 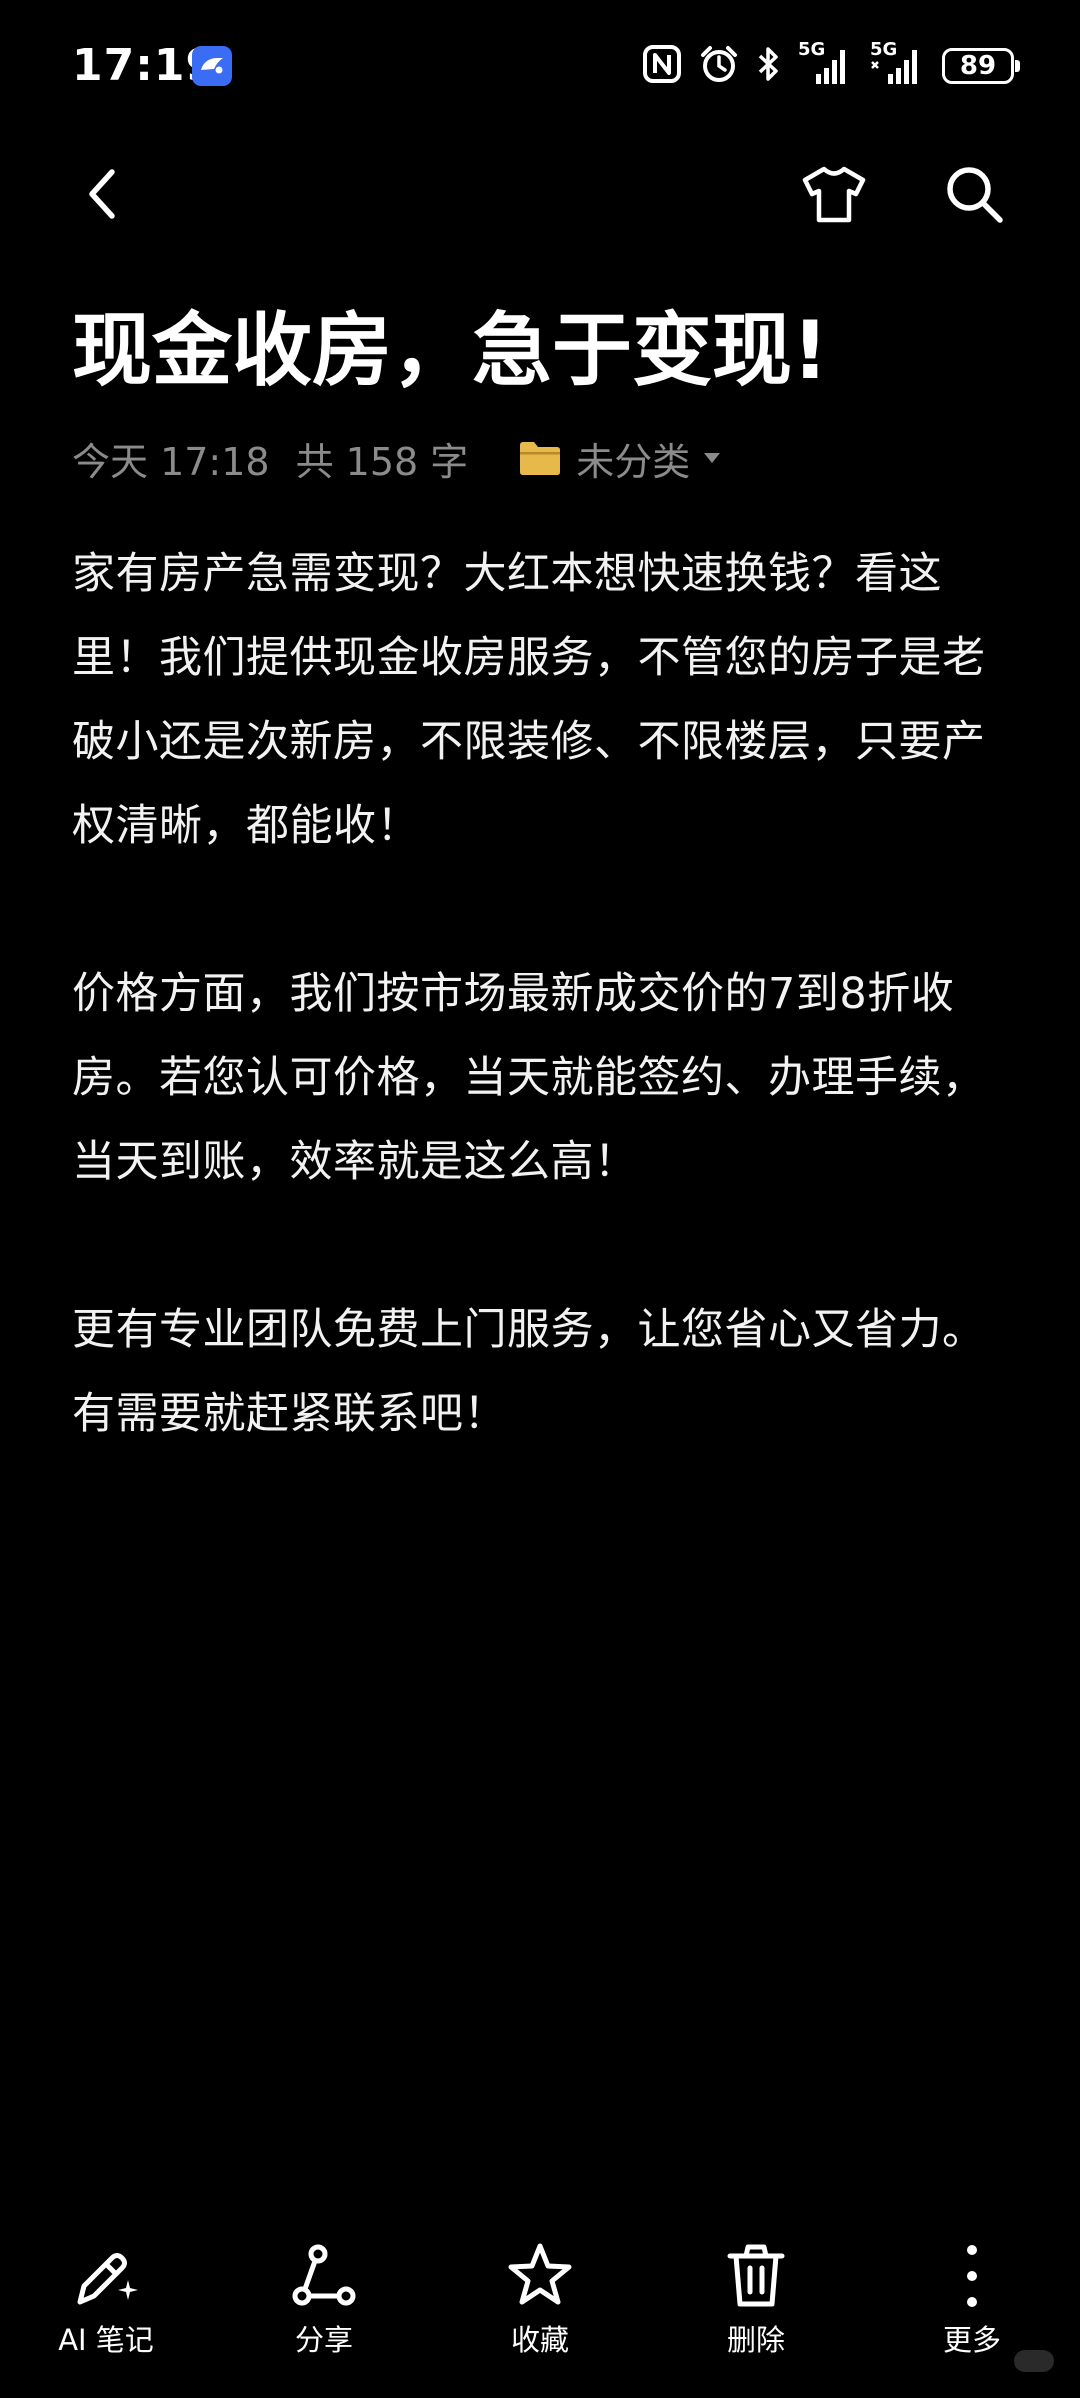 I want to click on app-notification-icon, so click(x=212, y=66).